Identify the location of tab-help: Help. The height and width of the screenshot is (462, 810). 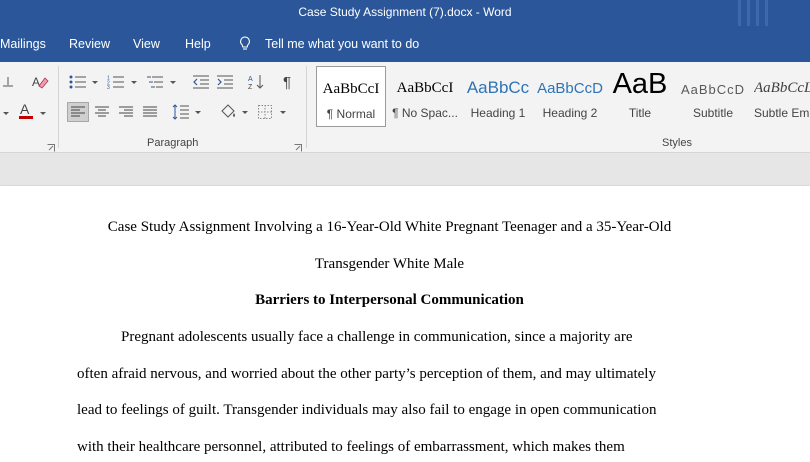
(198, 44).